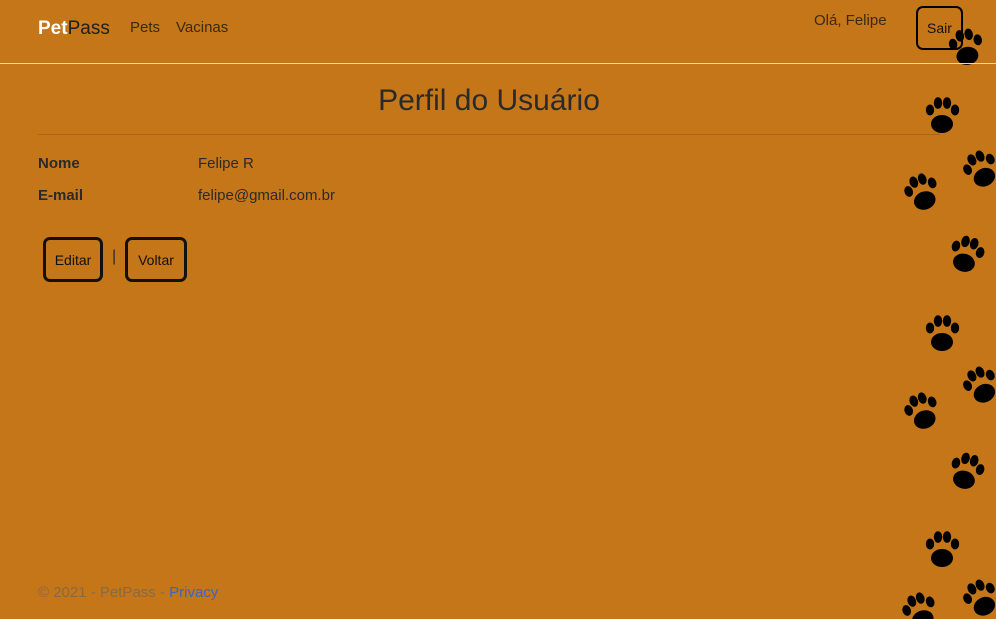 The image size is (996, 619). I want to click on page-title: Perfil do Usuário, so click(489, 100).